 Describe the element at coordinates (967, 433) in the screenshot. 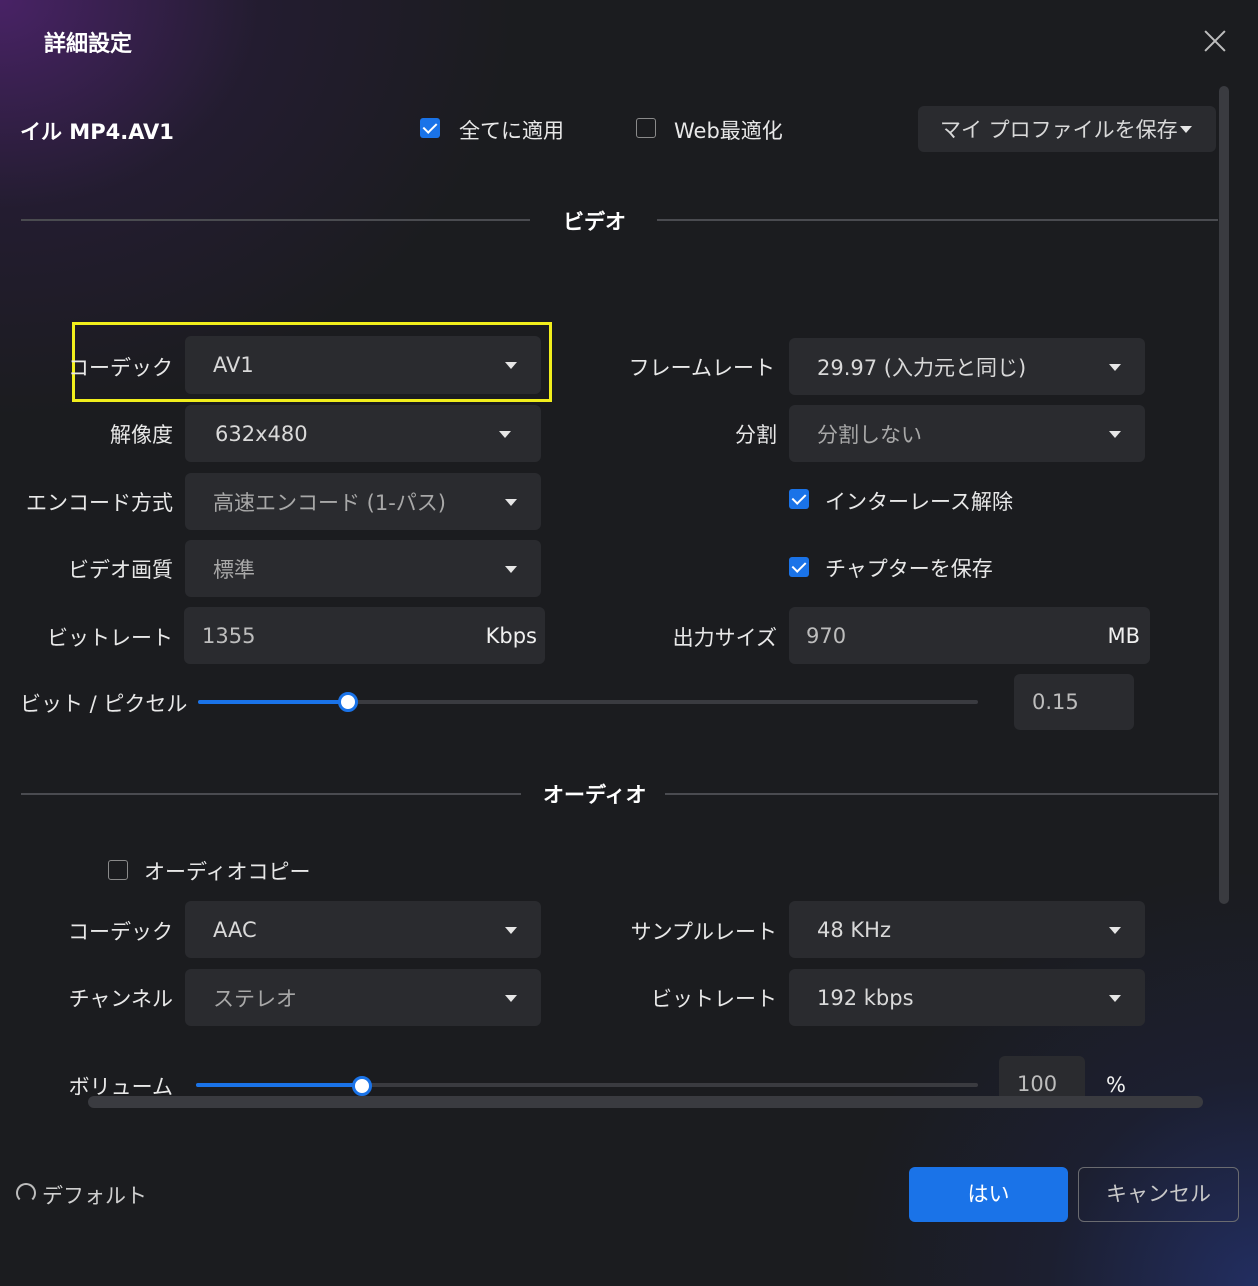

I see `split-dropdown: 分割しない` at that location.